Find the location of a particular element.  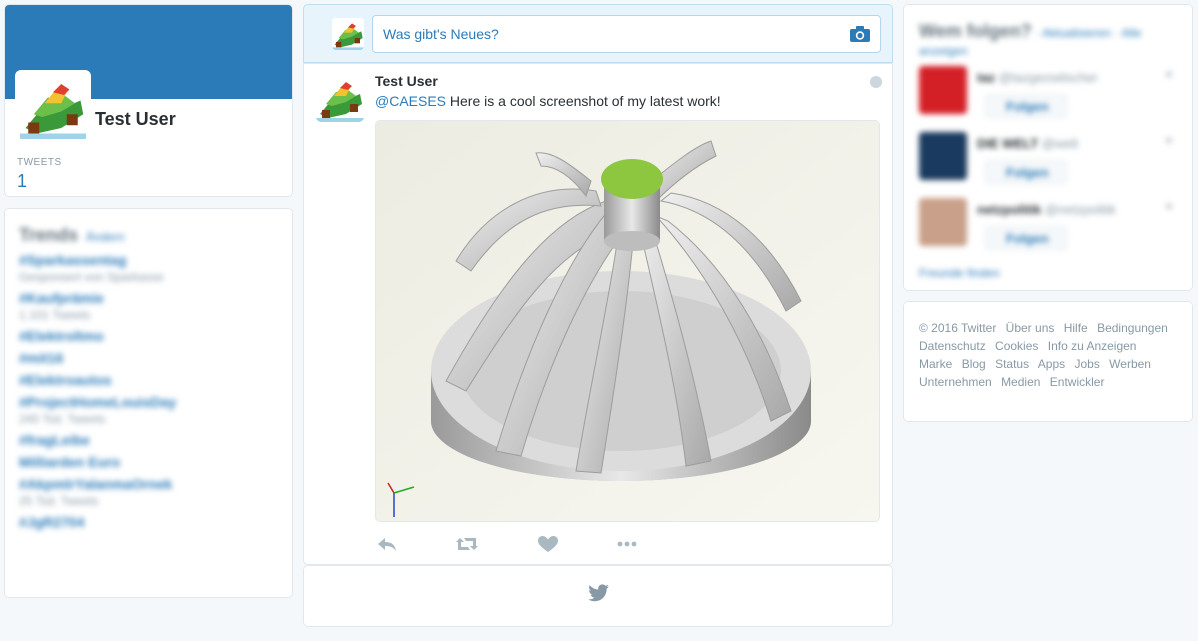

suggestion-handle: @netzpolitik is located at coordinates (1080, 209).